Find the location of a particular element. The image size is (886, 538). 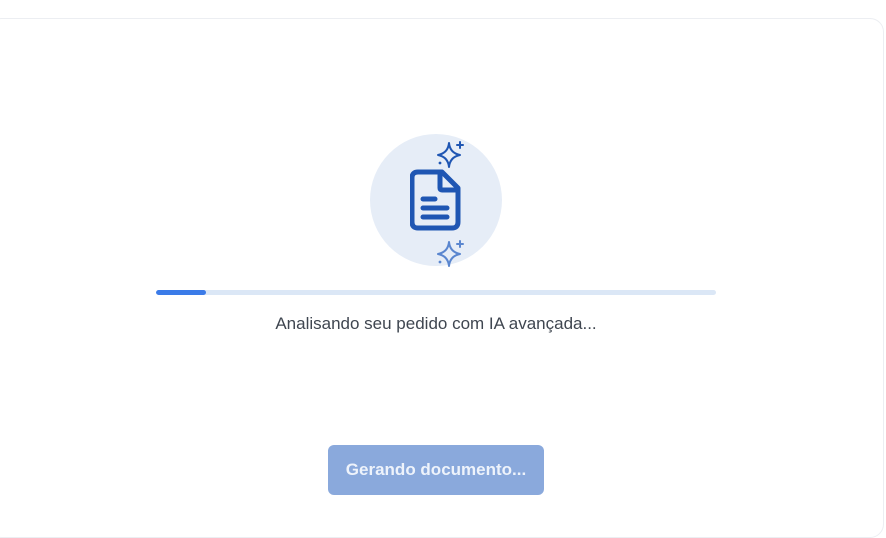

progress-bar is located at coordinates (436, 292).